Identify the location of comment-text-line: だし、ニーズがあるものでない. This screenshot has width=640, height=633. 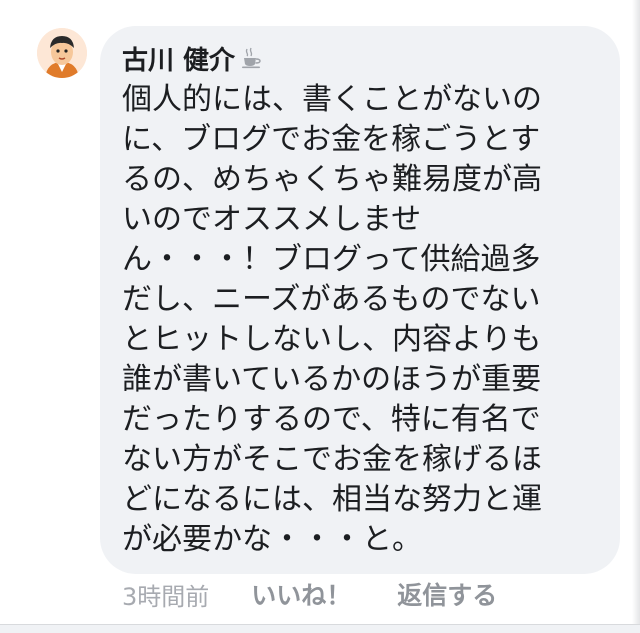
(331, 299).